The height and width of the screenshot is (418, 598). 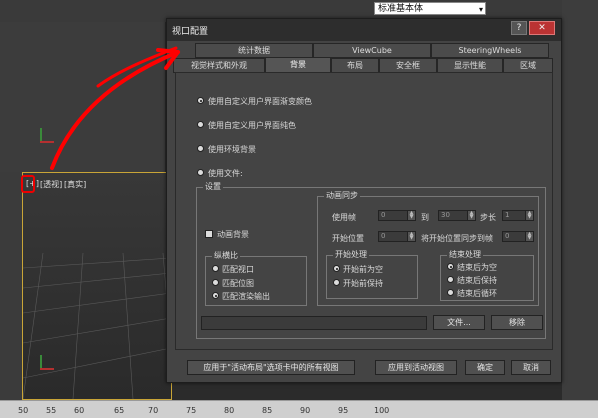 What do you see at coordinates (115, 108) in the screenshot?
I see `annotation-arrow` at bounding box center [115, 108].